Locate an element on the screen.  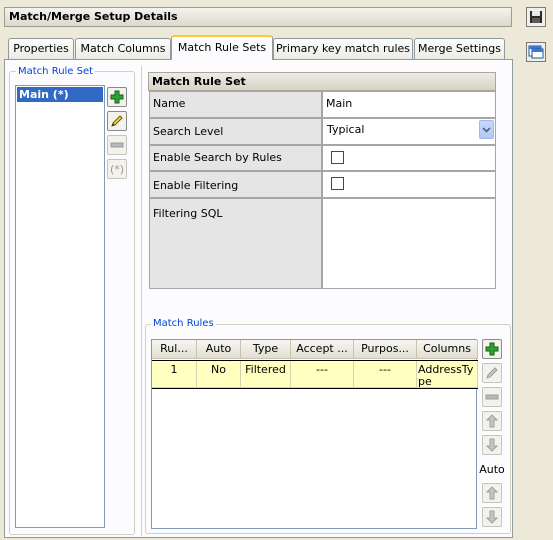
enable-filtering-cell is located at coordinates (409, 184).